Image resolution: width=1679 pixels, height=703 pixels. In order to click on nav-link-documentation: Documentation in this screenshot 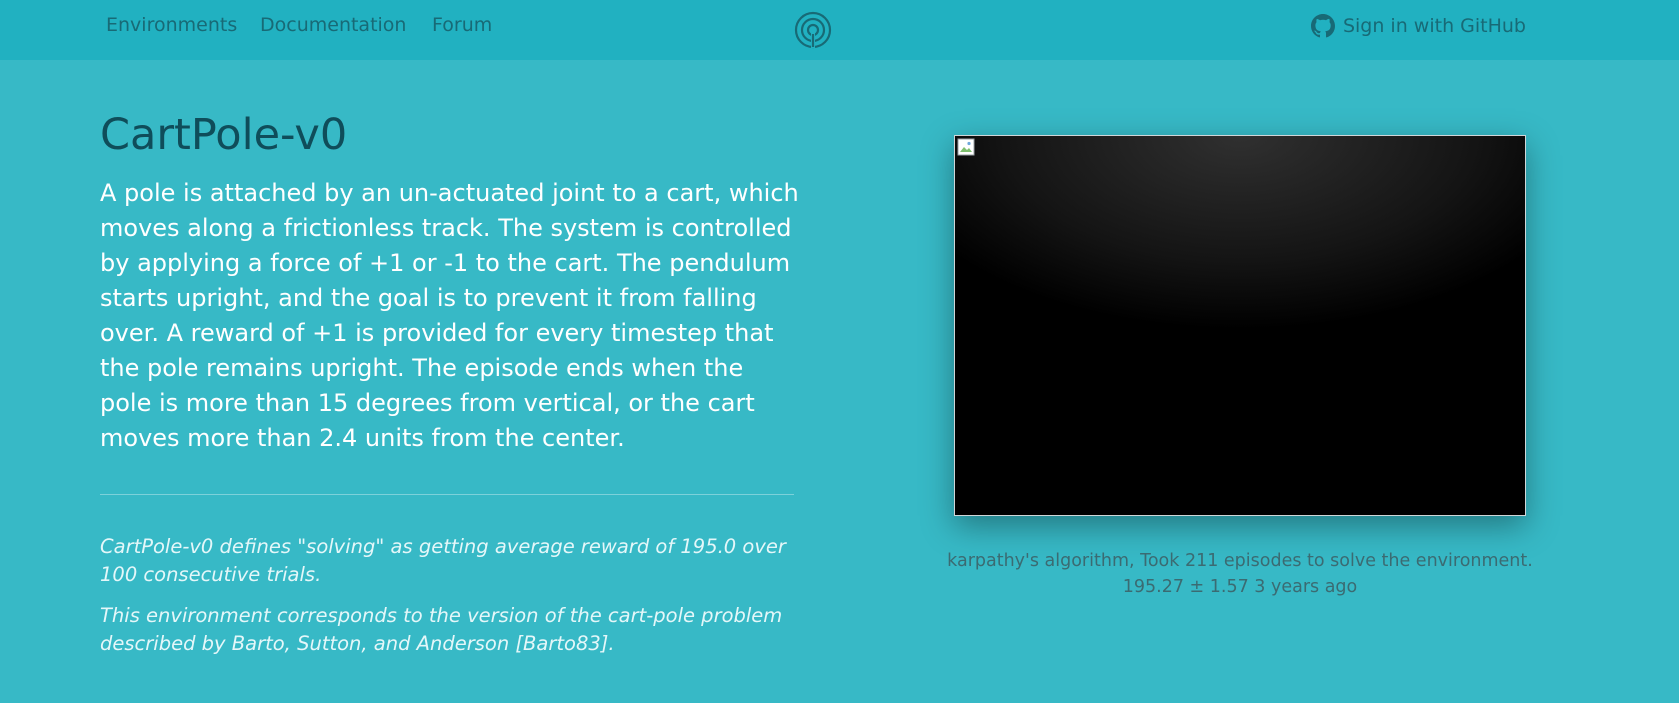, I will do `click(333, 25)`.